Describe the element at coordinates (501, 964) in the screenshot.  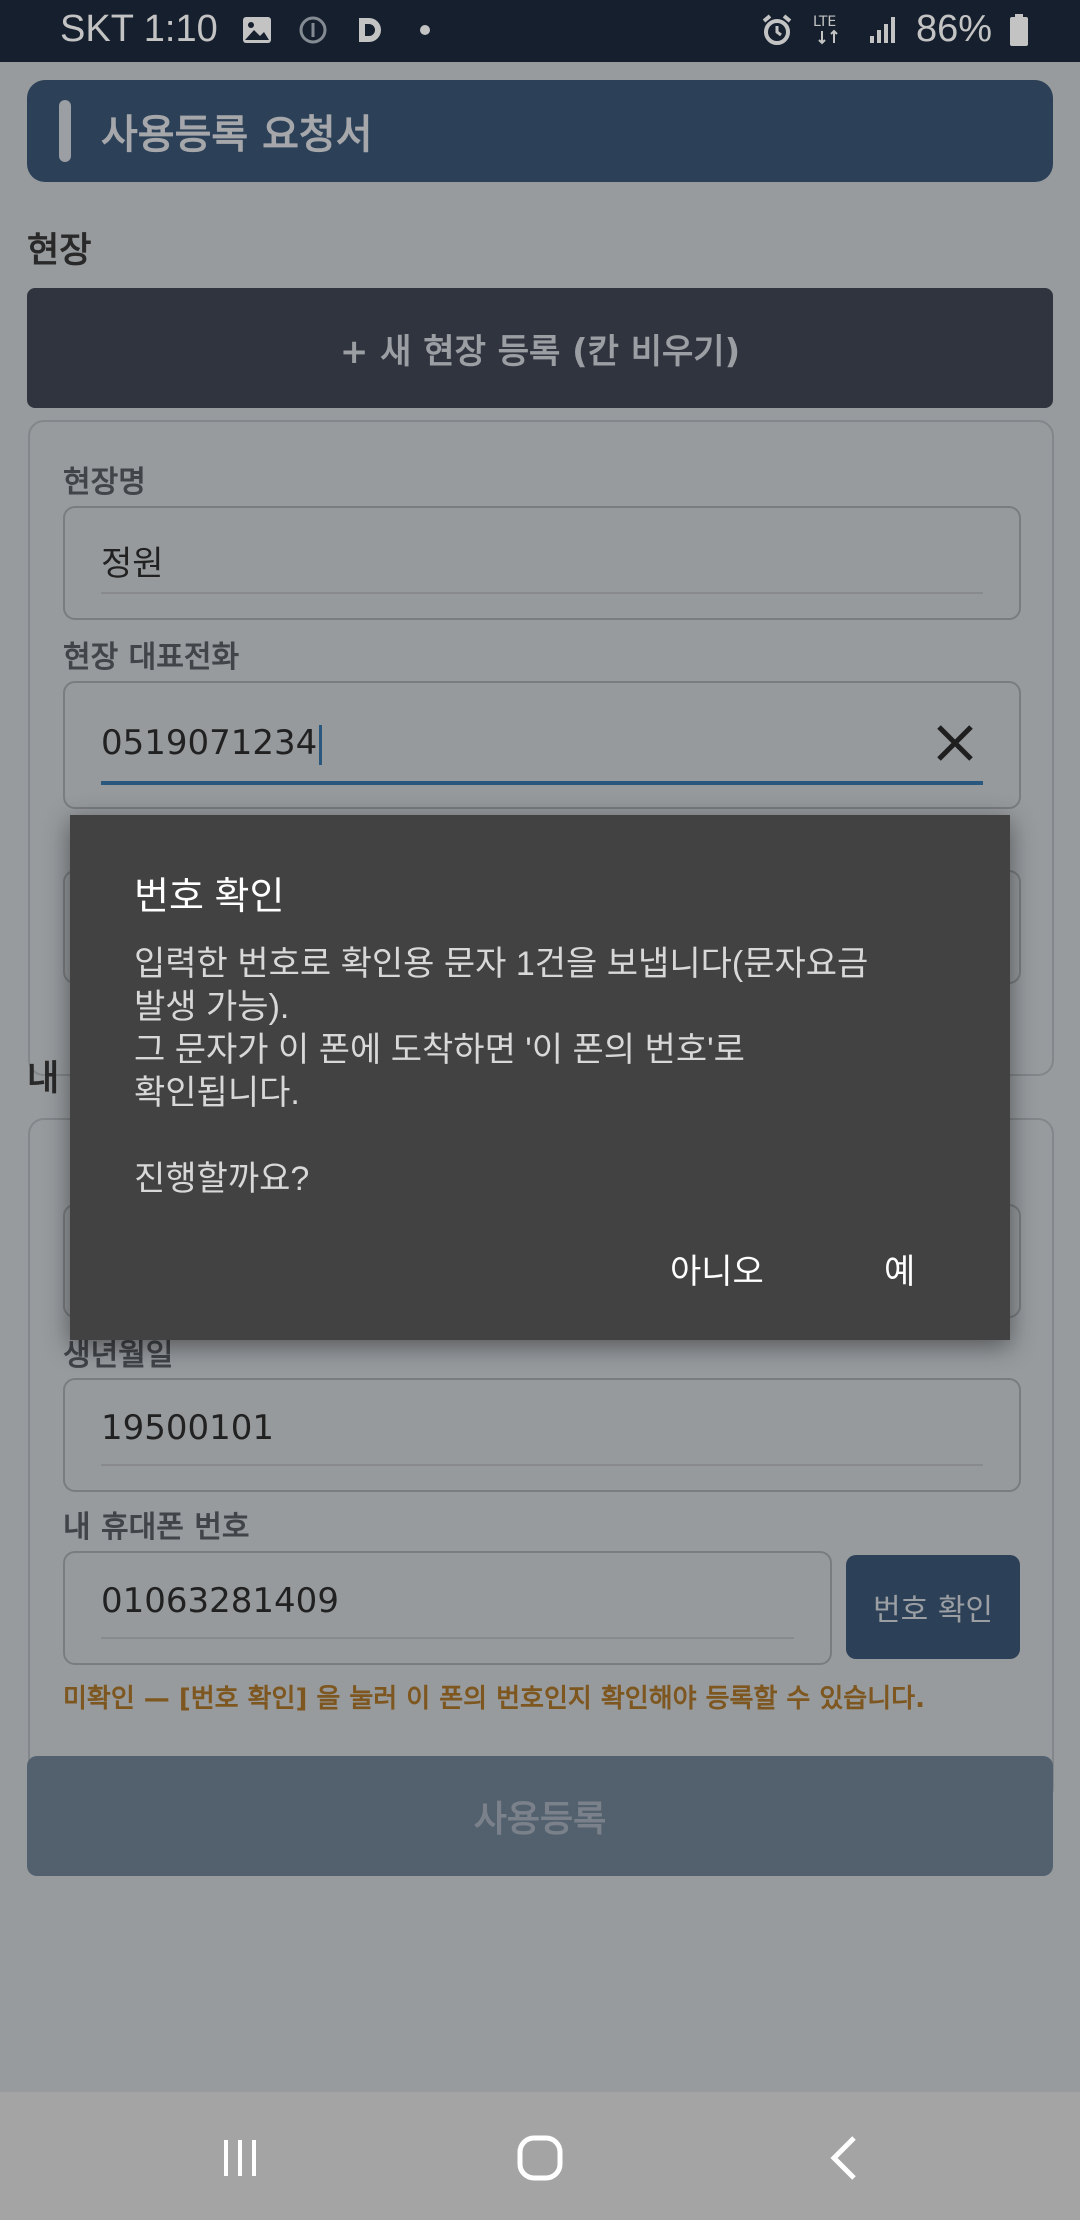
I see `dialog-line: 입력한 번호로 확인용 문자 1건을 보냅니다(문자요금` at that location.